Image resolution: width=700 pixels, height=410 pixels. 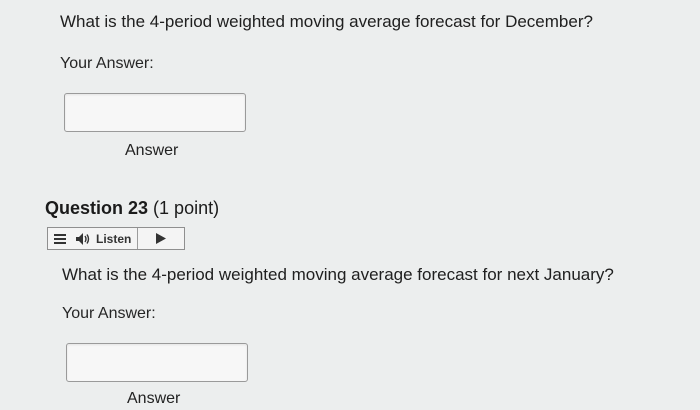 I want to click on listen-toolbar: Listen, so click(x=116, y=238).